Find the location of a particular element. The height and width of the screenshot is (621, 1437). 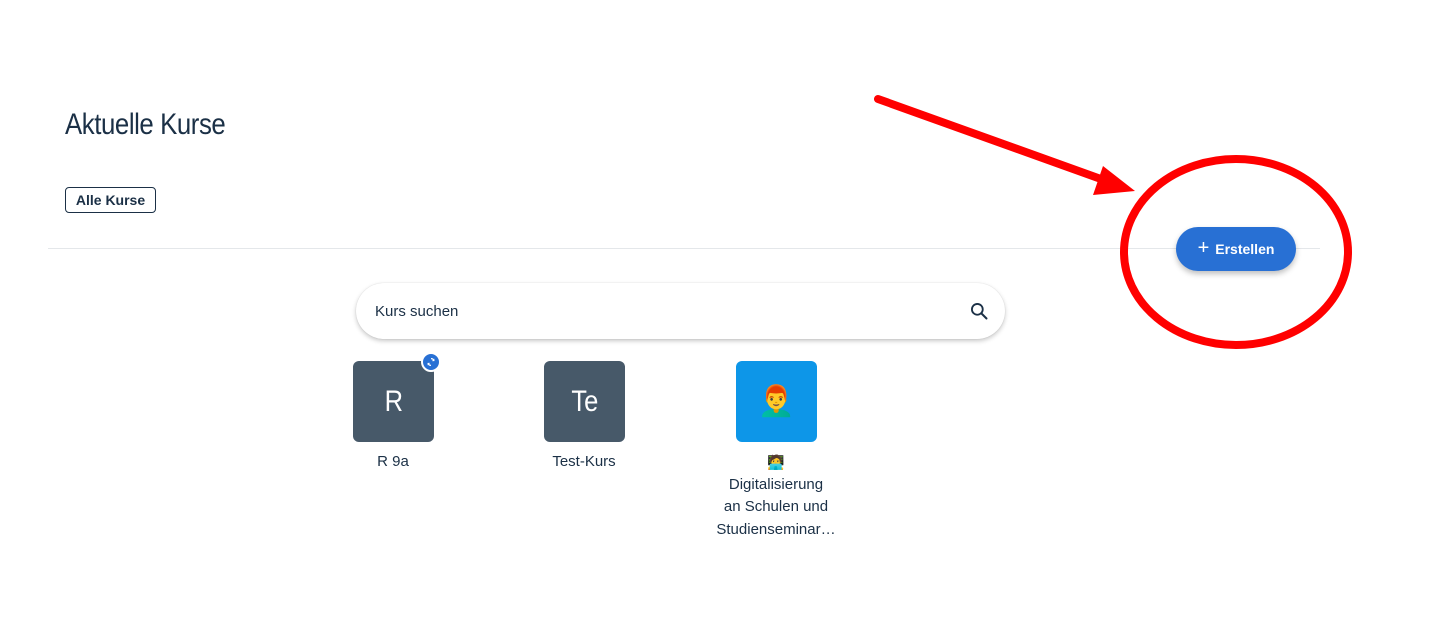

course-emoji: 👨‍🦰 is located at coordinates (776, 401).